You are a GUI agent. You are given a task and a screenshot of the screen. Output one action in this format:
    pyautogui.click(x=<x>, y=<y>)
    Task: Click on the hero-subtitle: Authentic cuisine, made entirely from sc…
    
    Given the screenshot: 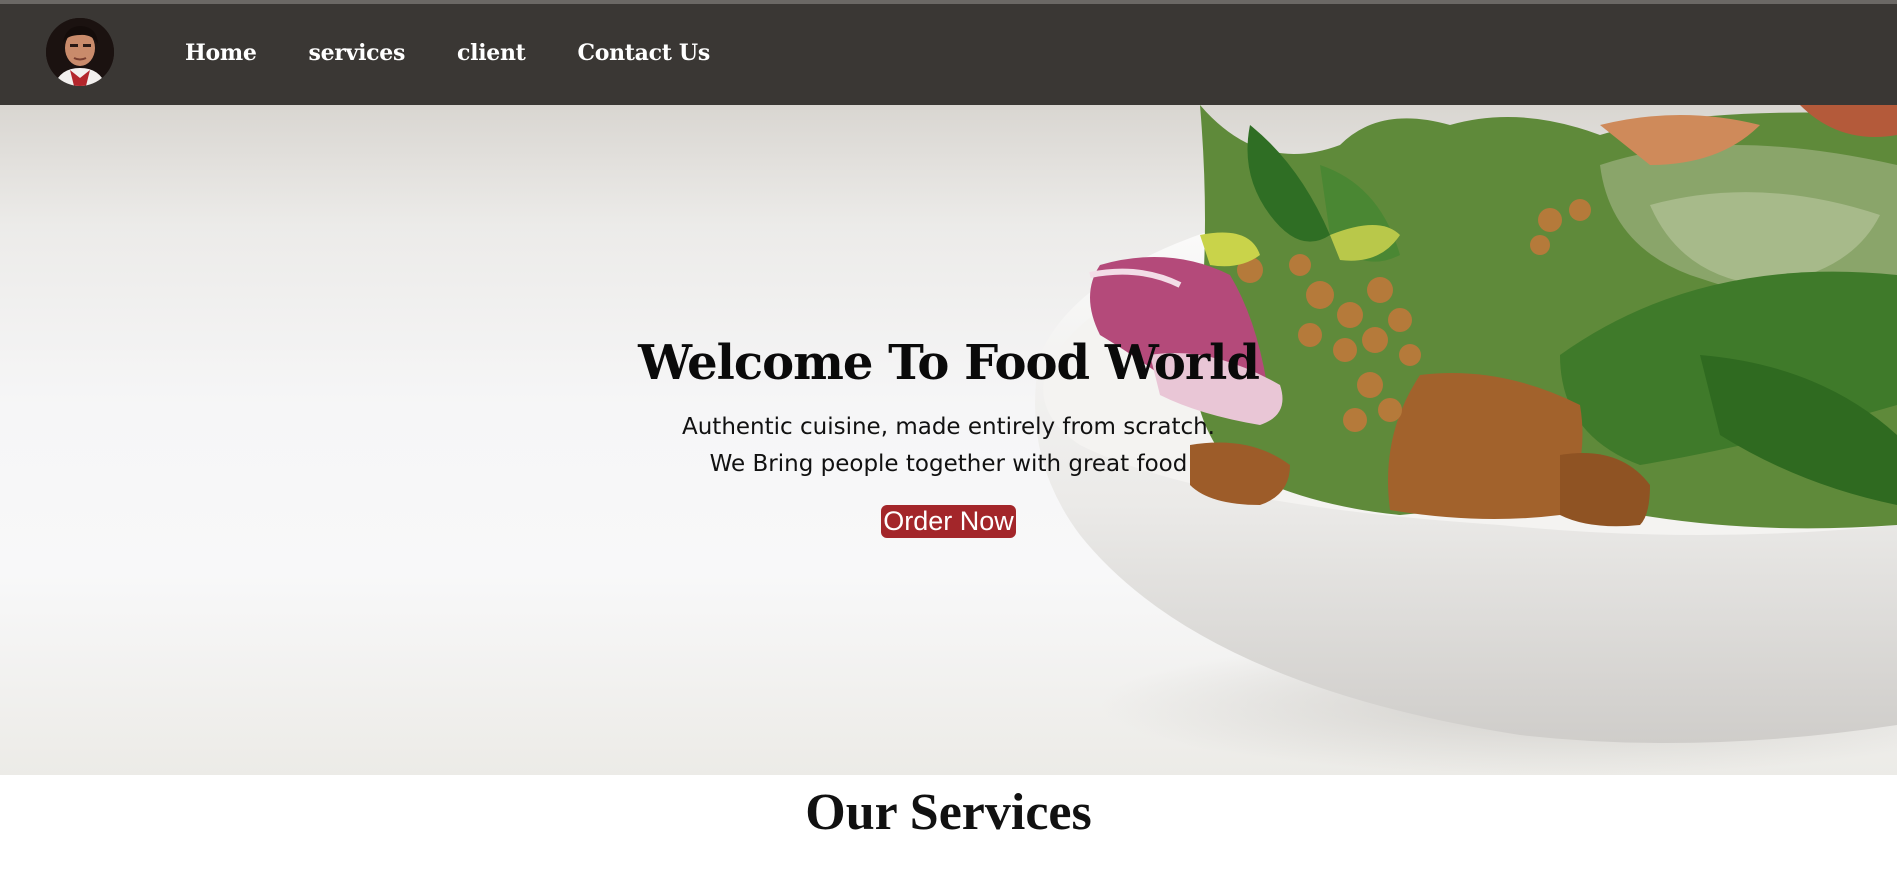 What is the action you would take?
    pyautogui.click(x=948, y=446)
    